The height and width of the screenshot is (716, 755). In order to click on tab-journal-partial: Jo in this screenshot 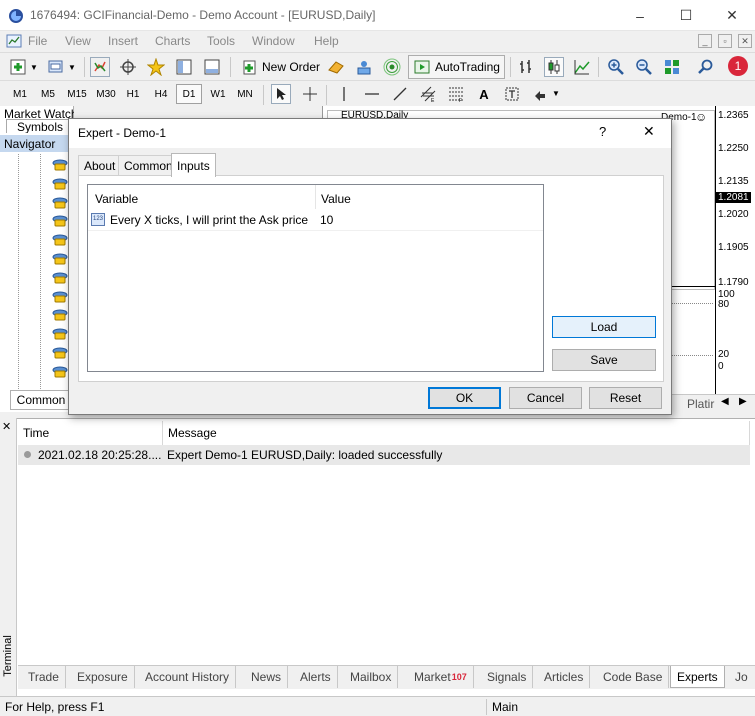, I will do `click(741, 677)`.